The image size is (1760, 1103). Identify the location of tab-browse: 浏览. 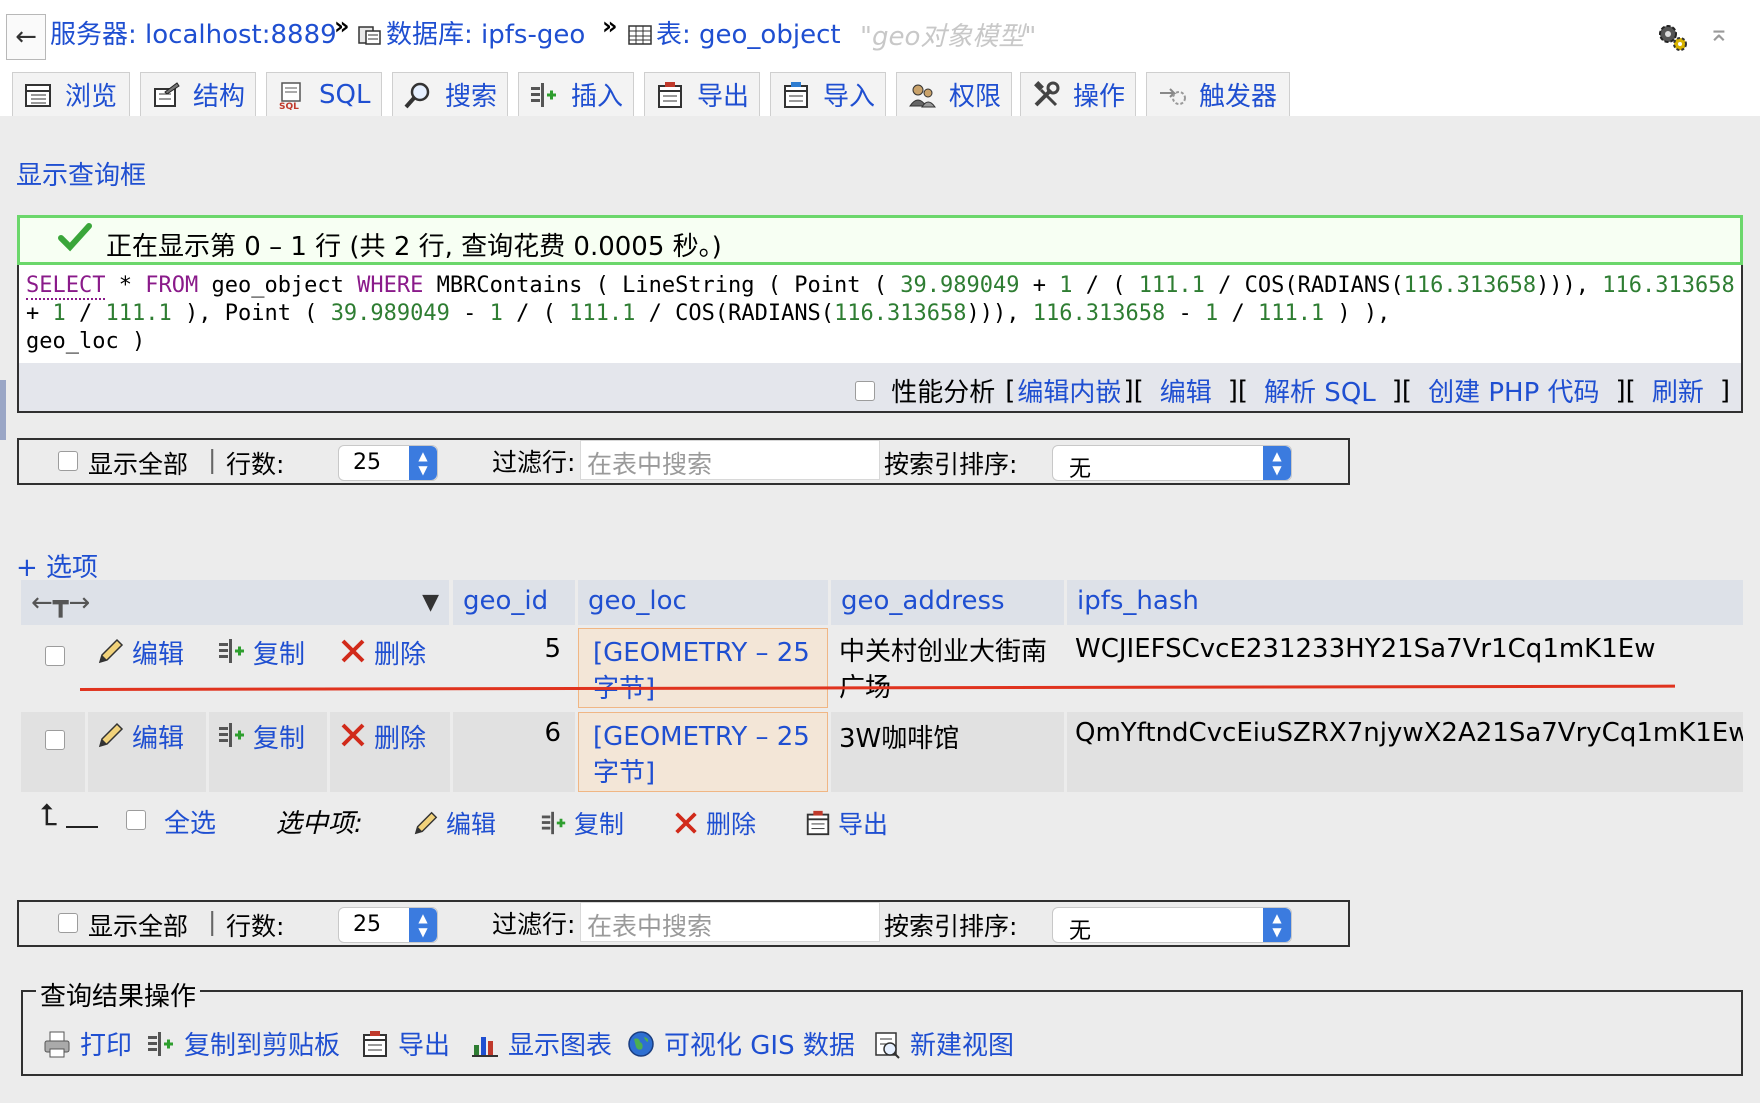
(71, 94).